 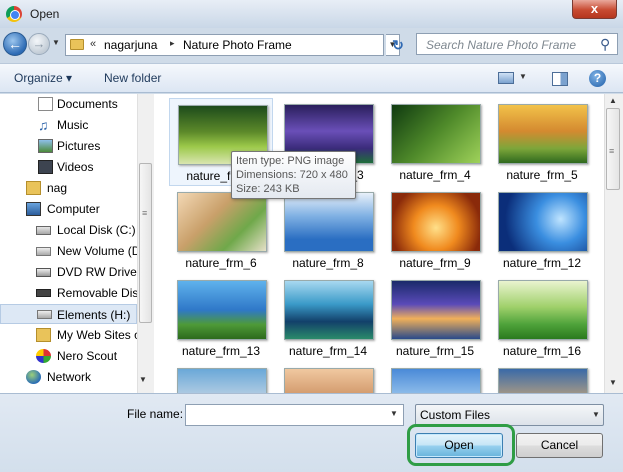 I want to click on file-tile-nature-frm-13: nature_frm_13, so click(x=221, y=318).